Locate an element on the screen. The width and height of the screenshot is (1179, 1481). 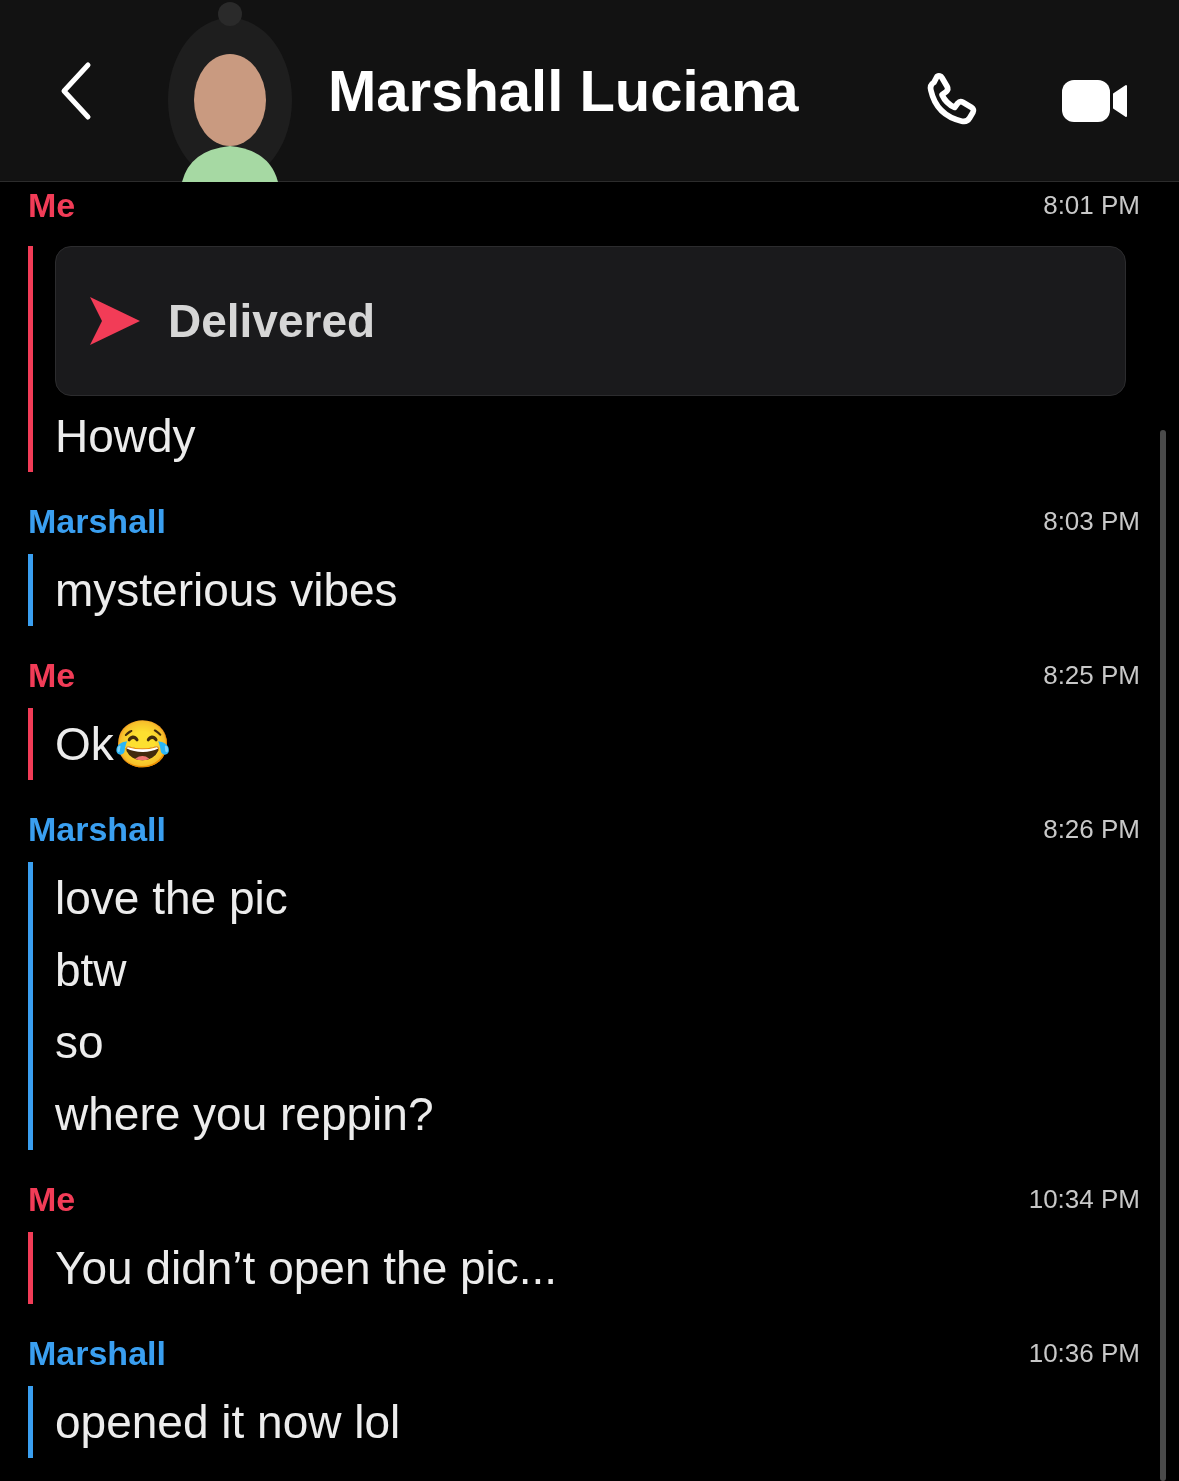
timestamp: 8:25 PM is located at coordinates (1091, 675).